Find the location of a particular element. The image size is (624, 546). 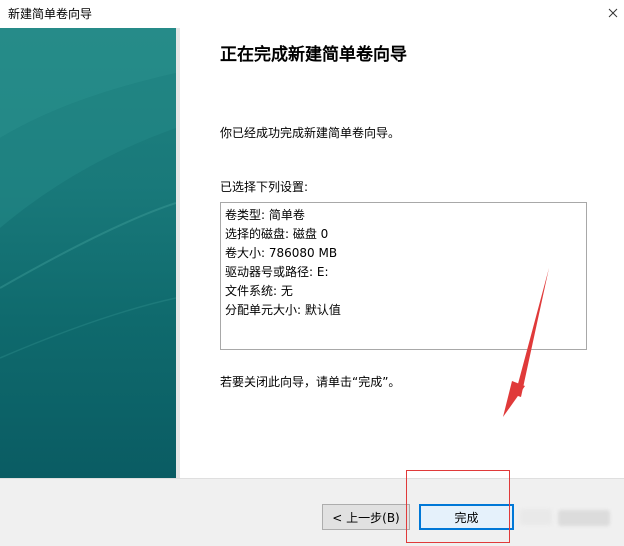

settings-line: 分配单元大小: 默认值 is located at coordinates (283, 310).